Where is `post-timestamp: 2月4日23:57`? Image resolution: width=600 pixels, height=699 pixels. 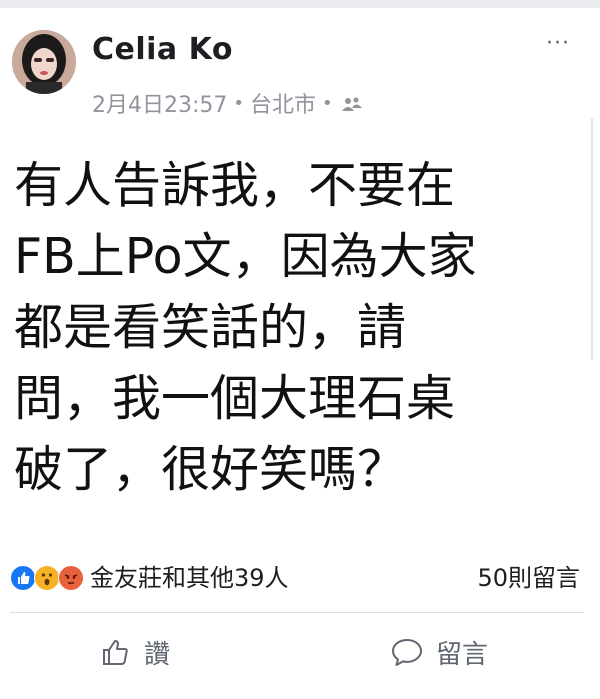
post-timestamp: 2月4日23:57 is located at coordinates (159, 103).